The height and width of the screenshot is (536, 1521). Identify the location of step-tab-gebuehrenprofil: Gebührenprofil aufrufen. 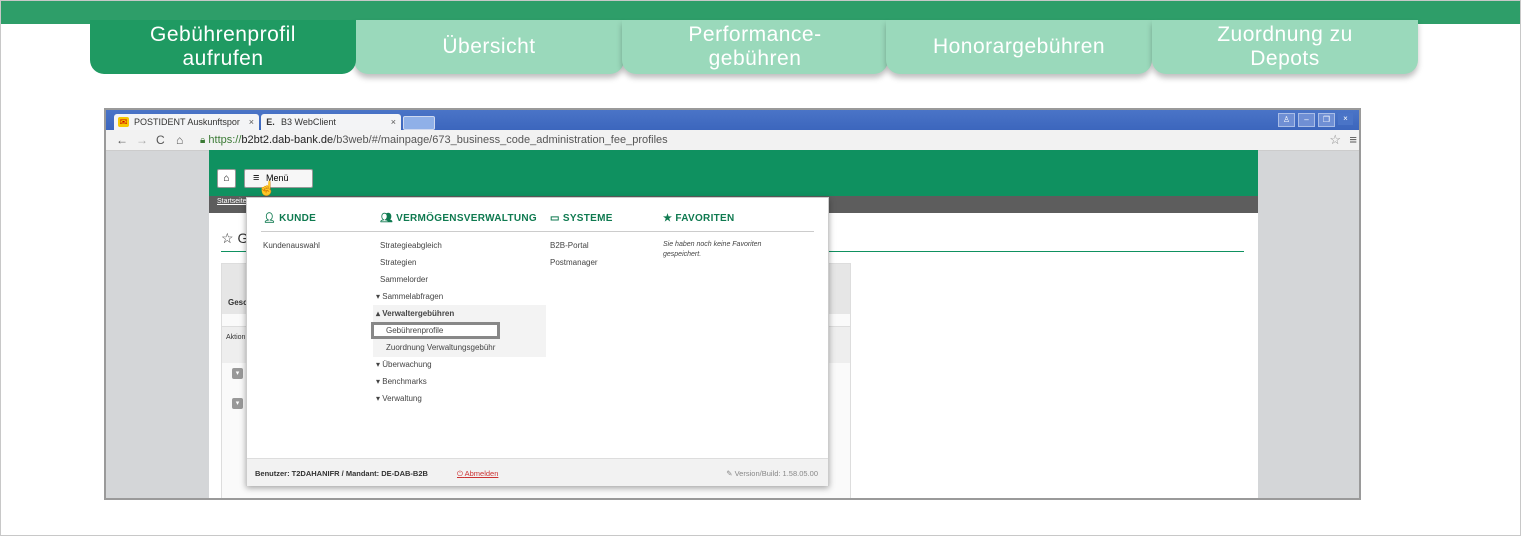
(223, 47).